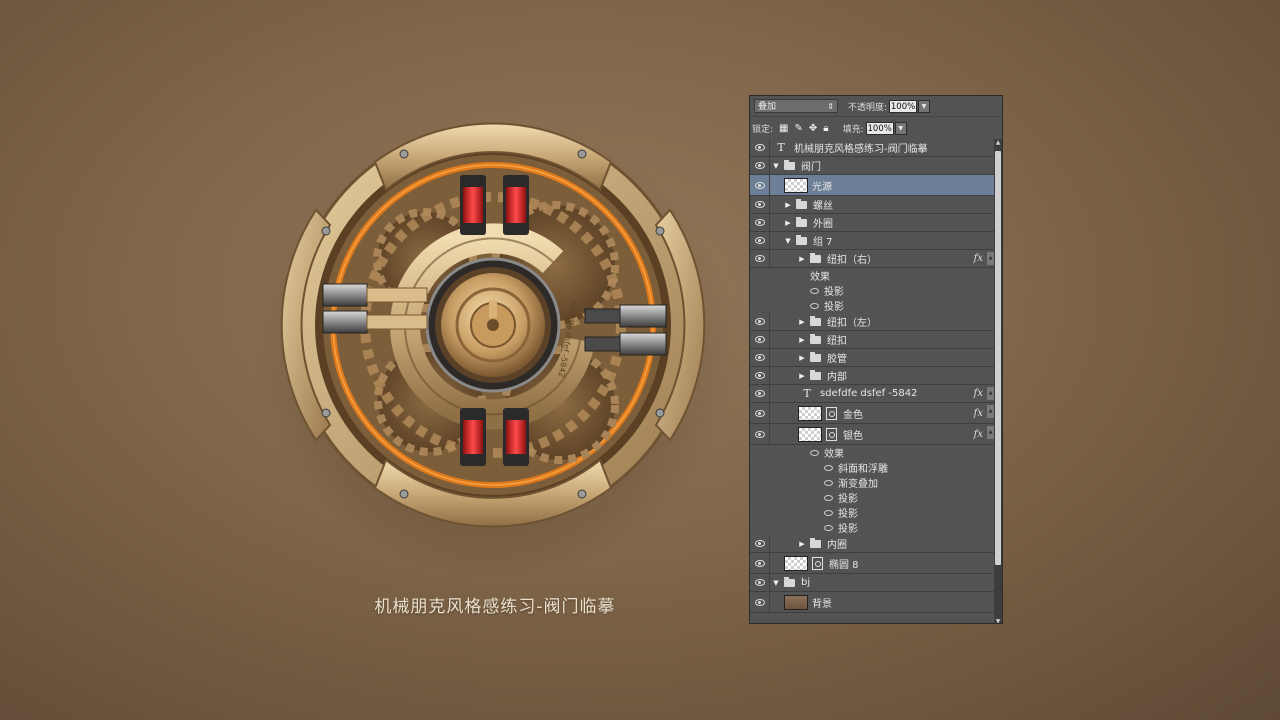 The image size is (1280, 720). What do you see at coordinates (998, 620) in the screenshot?
I see `scroll-down-icon: ▼` at bounding box center [998, 620].